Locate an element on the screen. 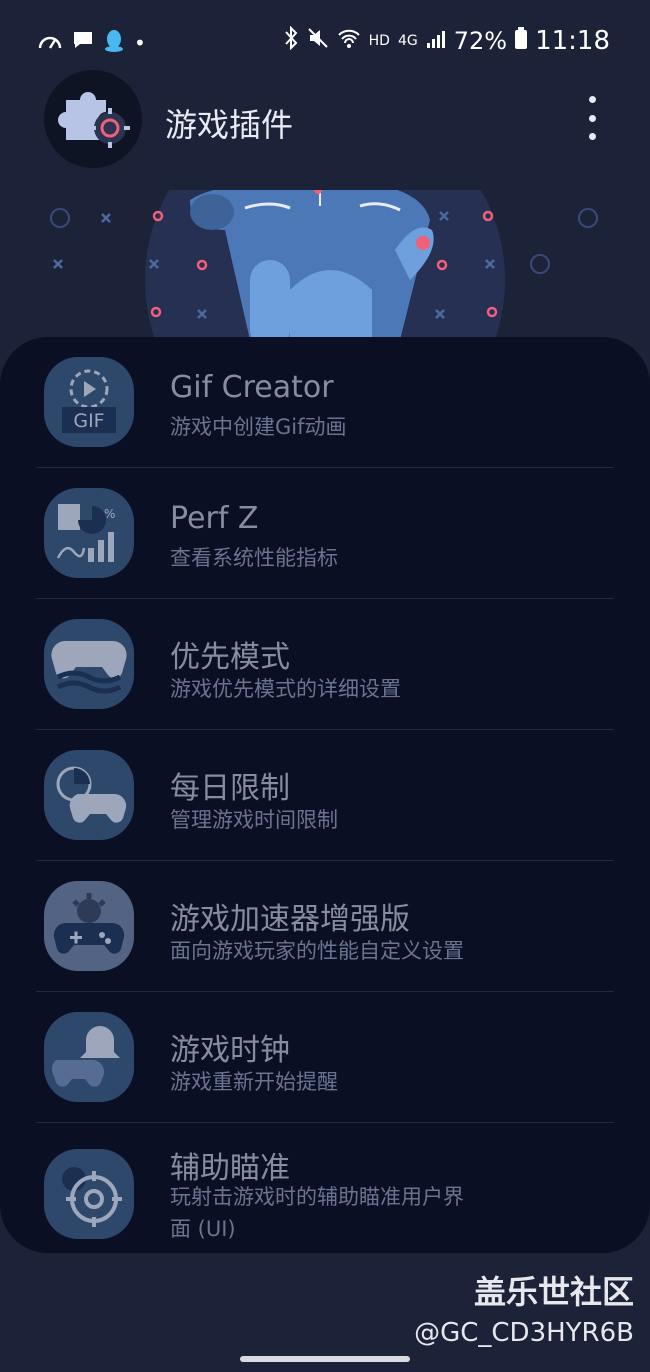 This screenshot has width=650, height=1372. item-subtitle: 玩射击游戏时的辅助瞄准用户界 面 (UI) is located at coordinates (317, 1213).